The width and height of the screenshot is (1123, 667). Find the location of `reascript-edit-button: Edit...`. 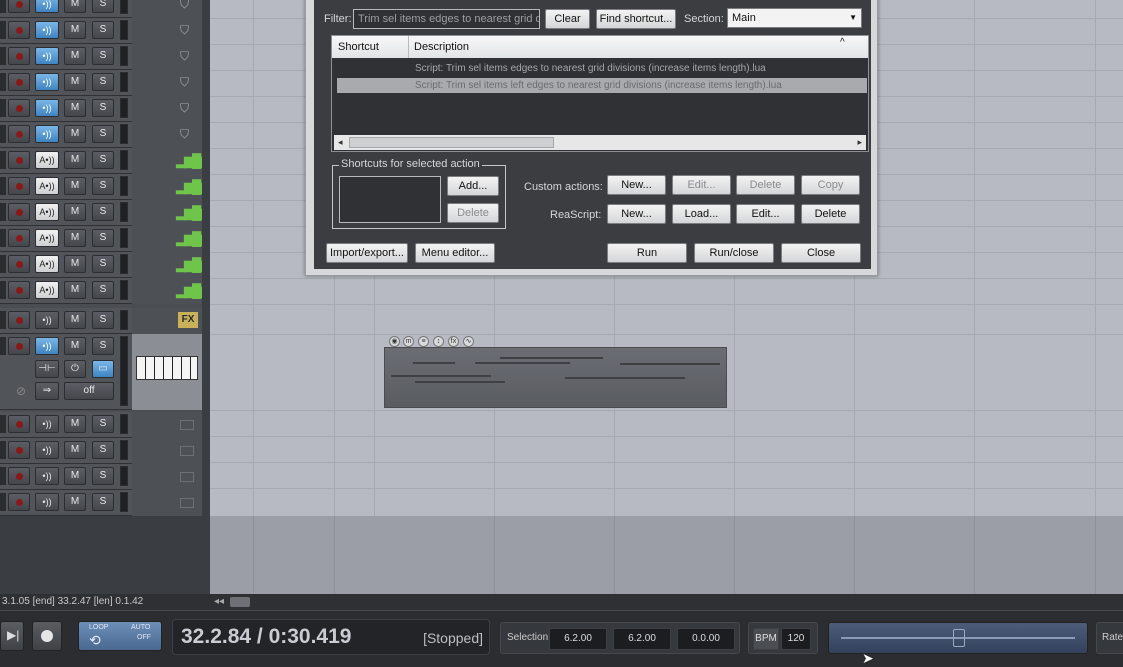

reascript-edit-button: Edit... is located at coordinates (765, 214).